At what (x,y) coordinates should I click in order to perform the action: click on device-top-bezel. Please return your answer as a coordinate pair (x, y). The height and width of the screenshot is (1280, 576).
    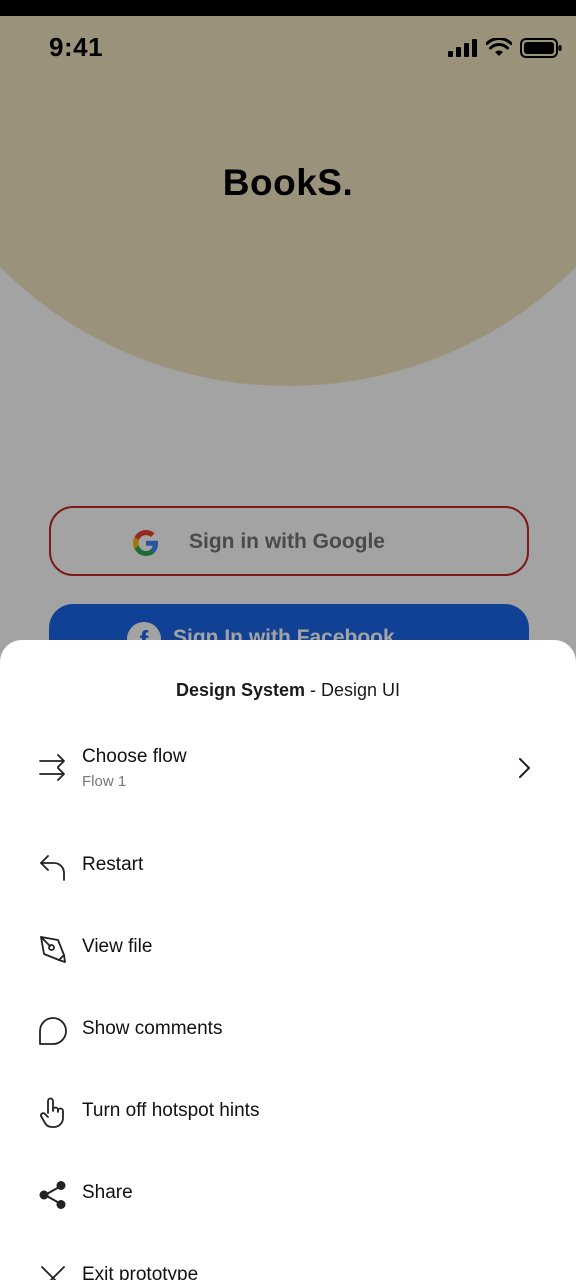
    Looking at the image, I should click on (288, 8).